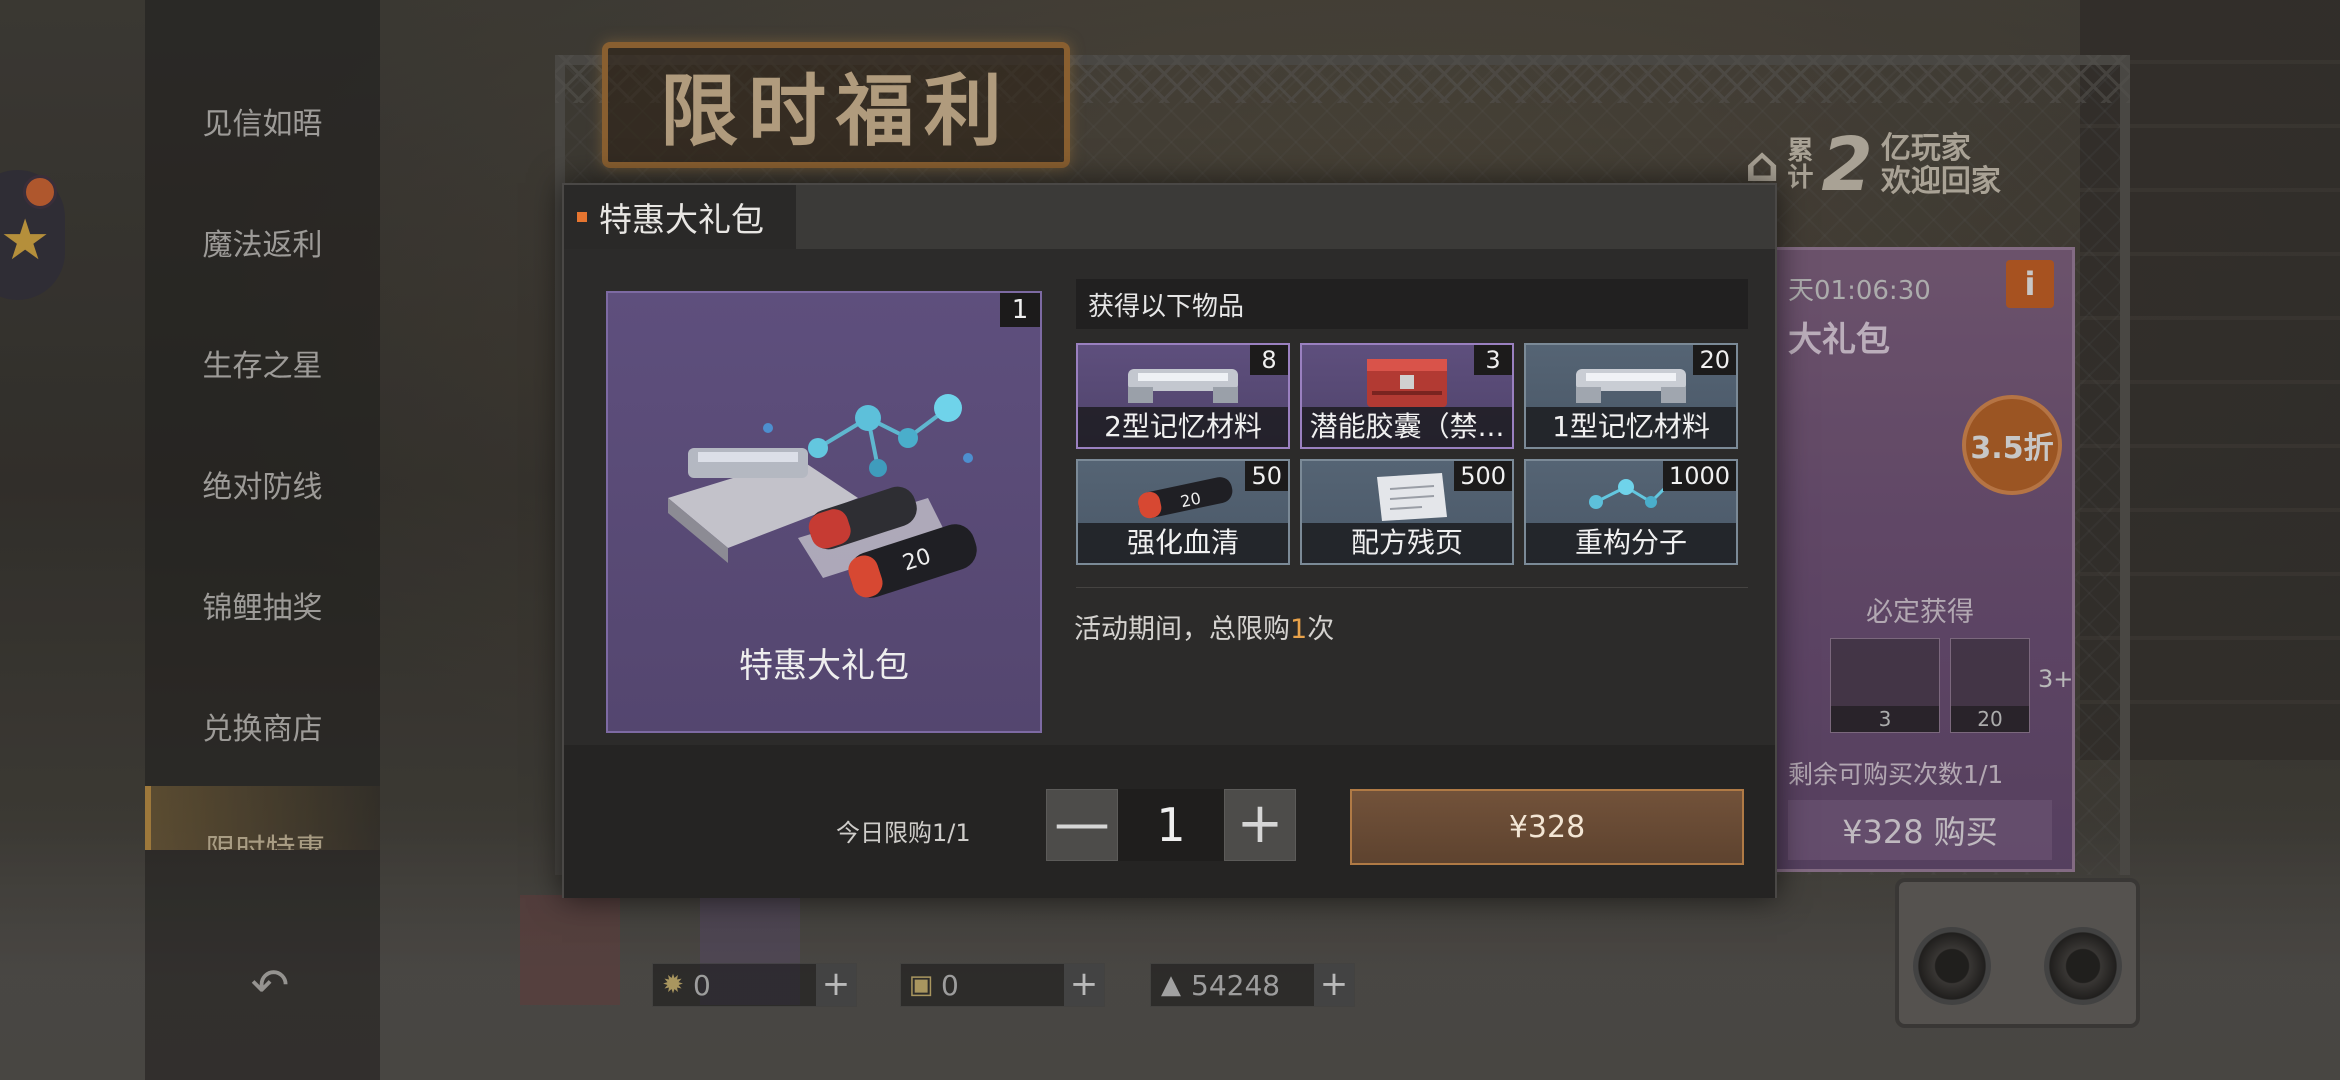  I want to click on reward-item: 20 50 强化血清, so click(1183, 512).